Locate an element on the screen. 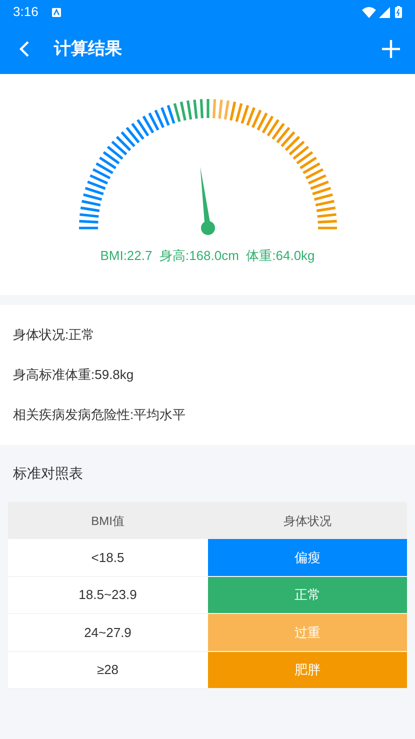 Image resolution: width=415 pixels, height=739 pixels. notification-icon is located at coordinates (57, 12).